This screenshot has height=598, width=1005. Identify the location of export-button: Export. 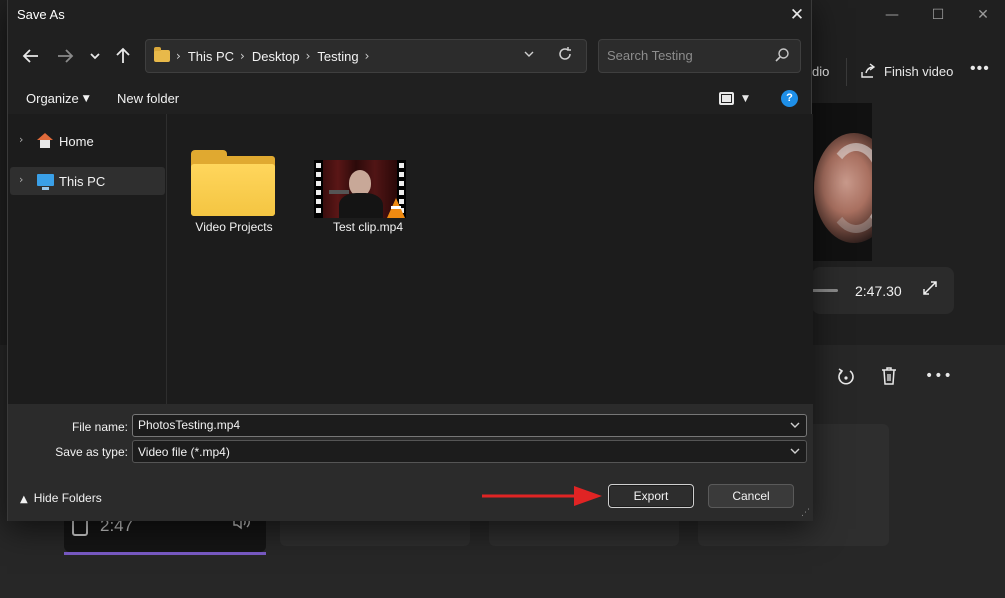
(651, 496).